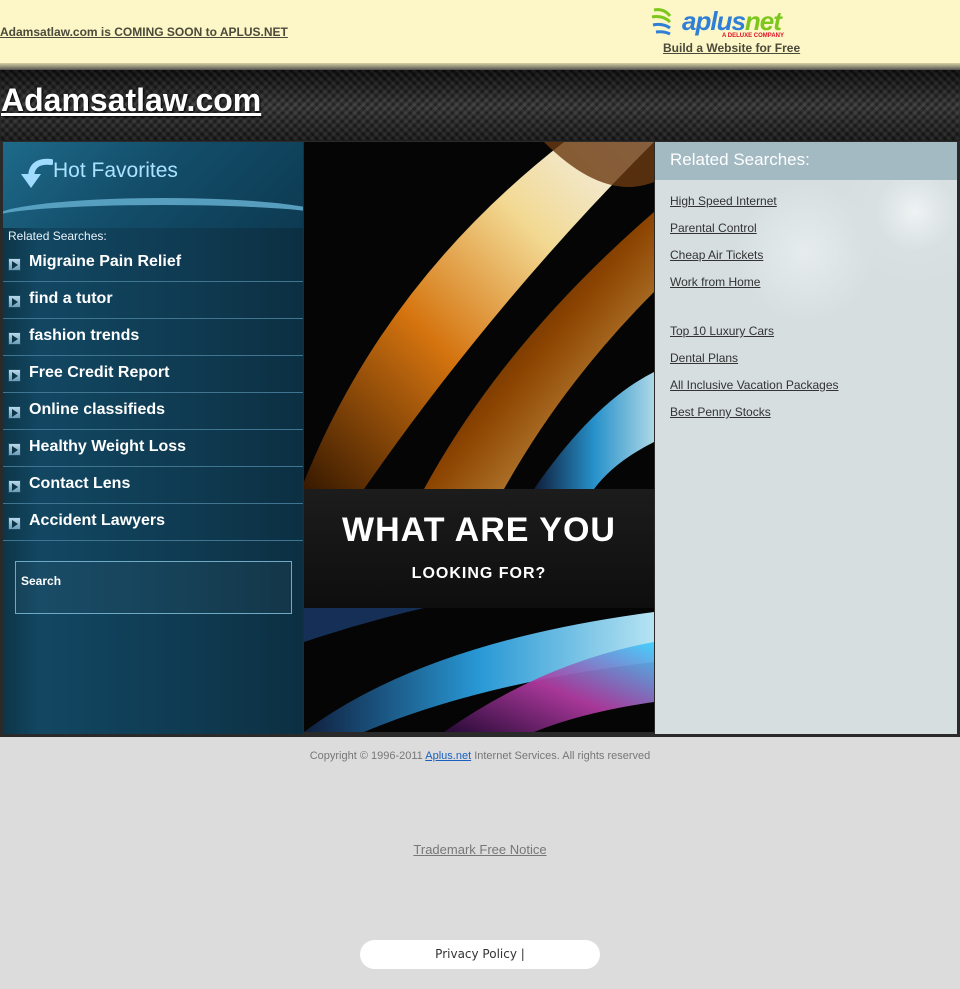  Describe the element at coordinates (480, 954) in the screenshot. I see `privacy-policy-link: Privacy Policy |` at that location.